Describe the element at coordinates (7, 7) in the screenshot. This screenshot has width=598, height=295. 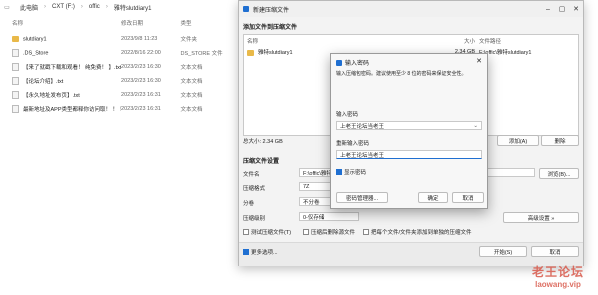
I see `monitor-icon: ▭` at that location.